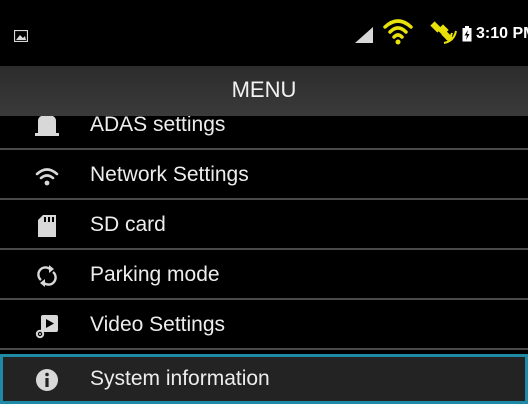 This screenshot has width=528, height=404. I want to click on menu-item-system-information: System information, so click(264, 379).